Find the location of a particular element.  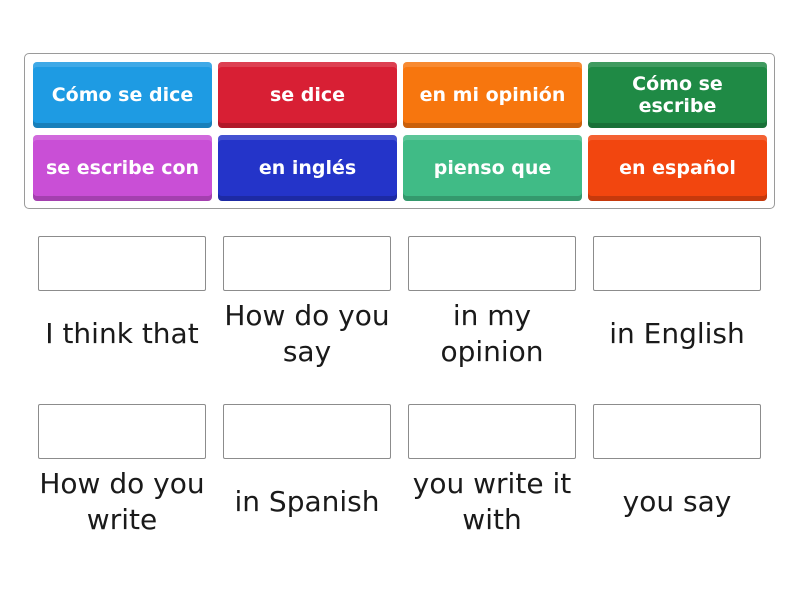

clue-text: in my opinion is located at coordinates (492, 333).